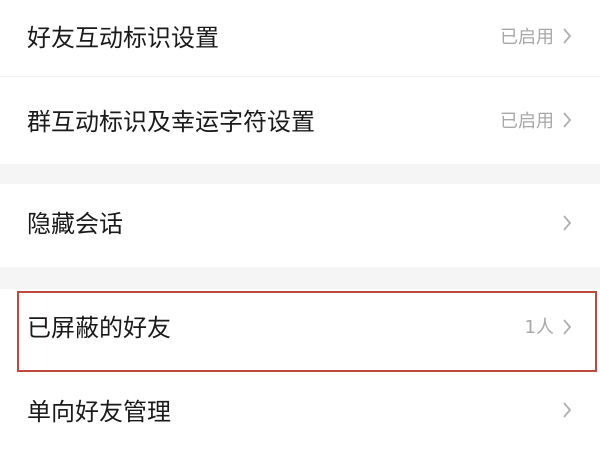  Describe the element at coordinates (99, 412) in the screenshot. I see `settings-item-label: 单向好友管理` at that location.